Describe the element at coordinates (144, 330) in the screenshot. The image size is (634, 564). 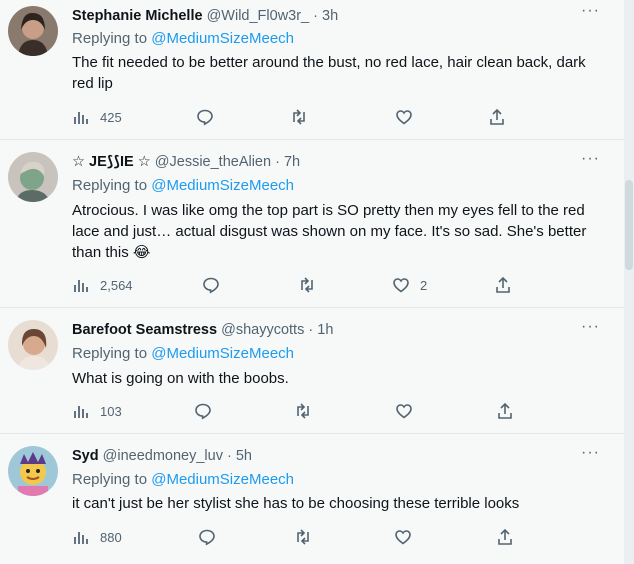
I see `author-name: Barefoot Seamstress` at that location.